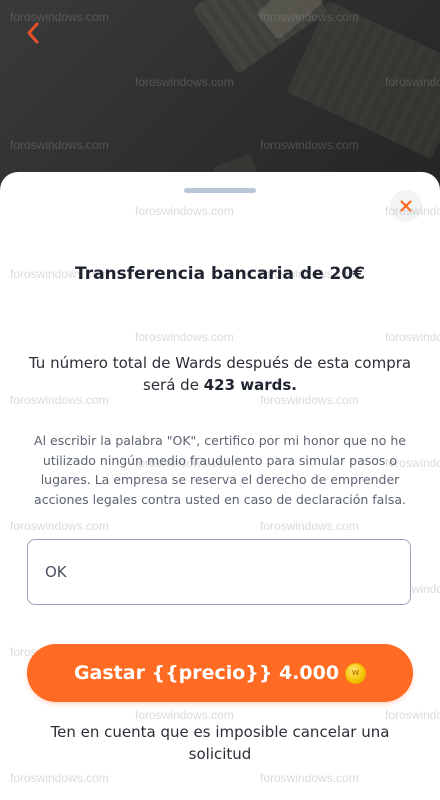 This screenshot has width=440, height=800. I want to click on coin-letter: W, so click(355, 673).